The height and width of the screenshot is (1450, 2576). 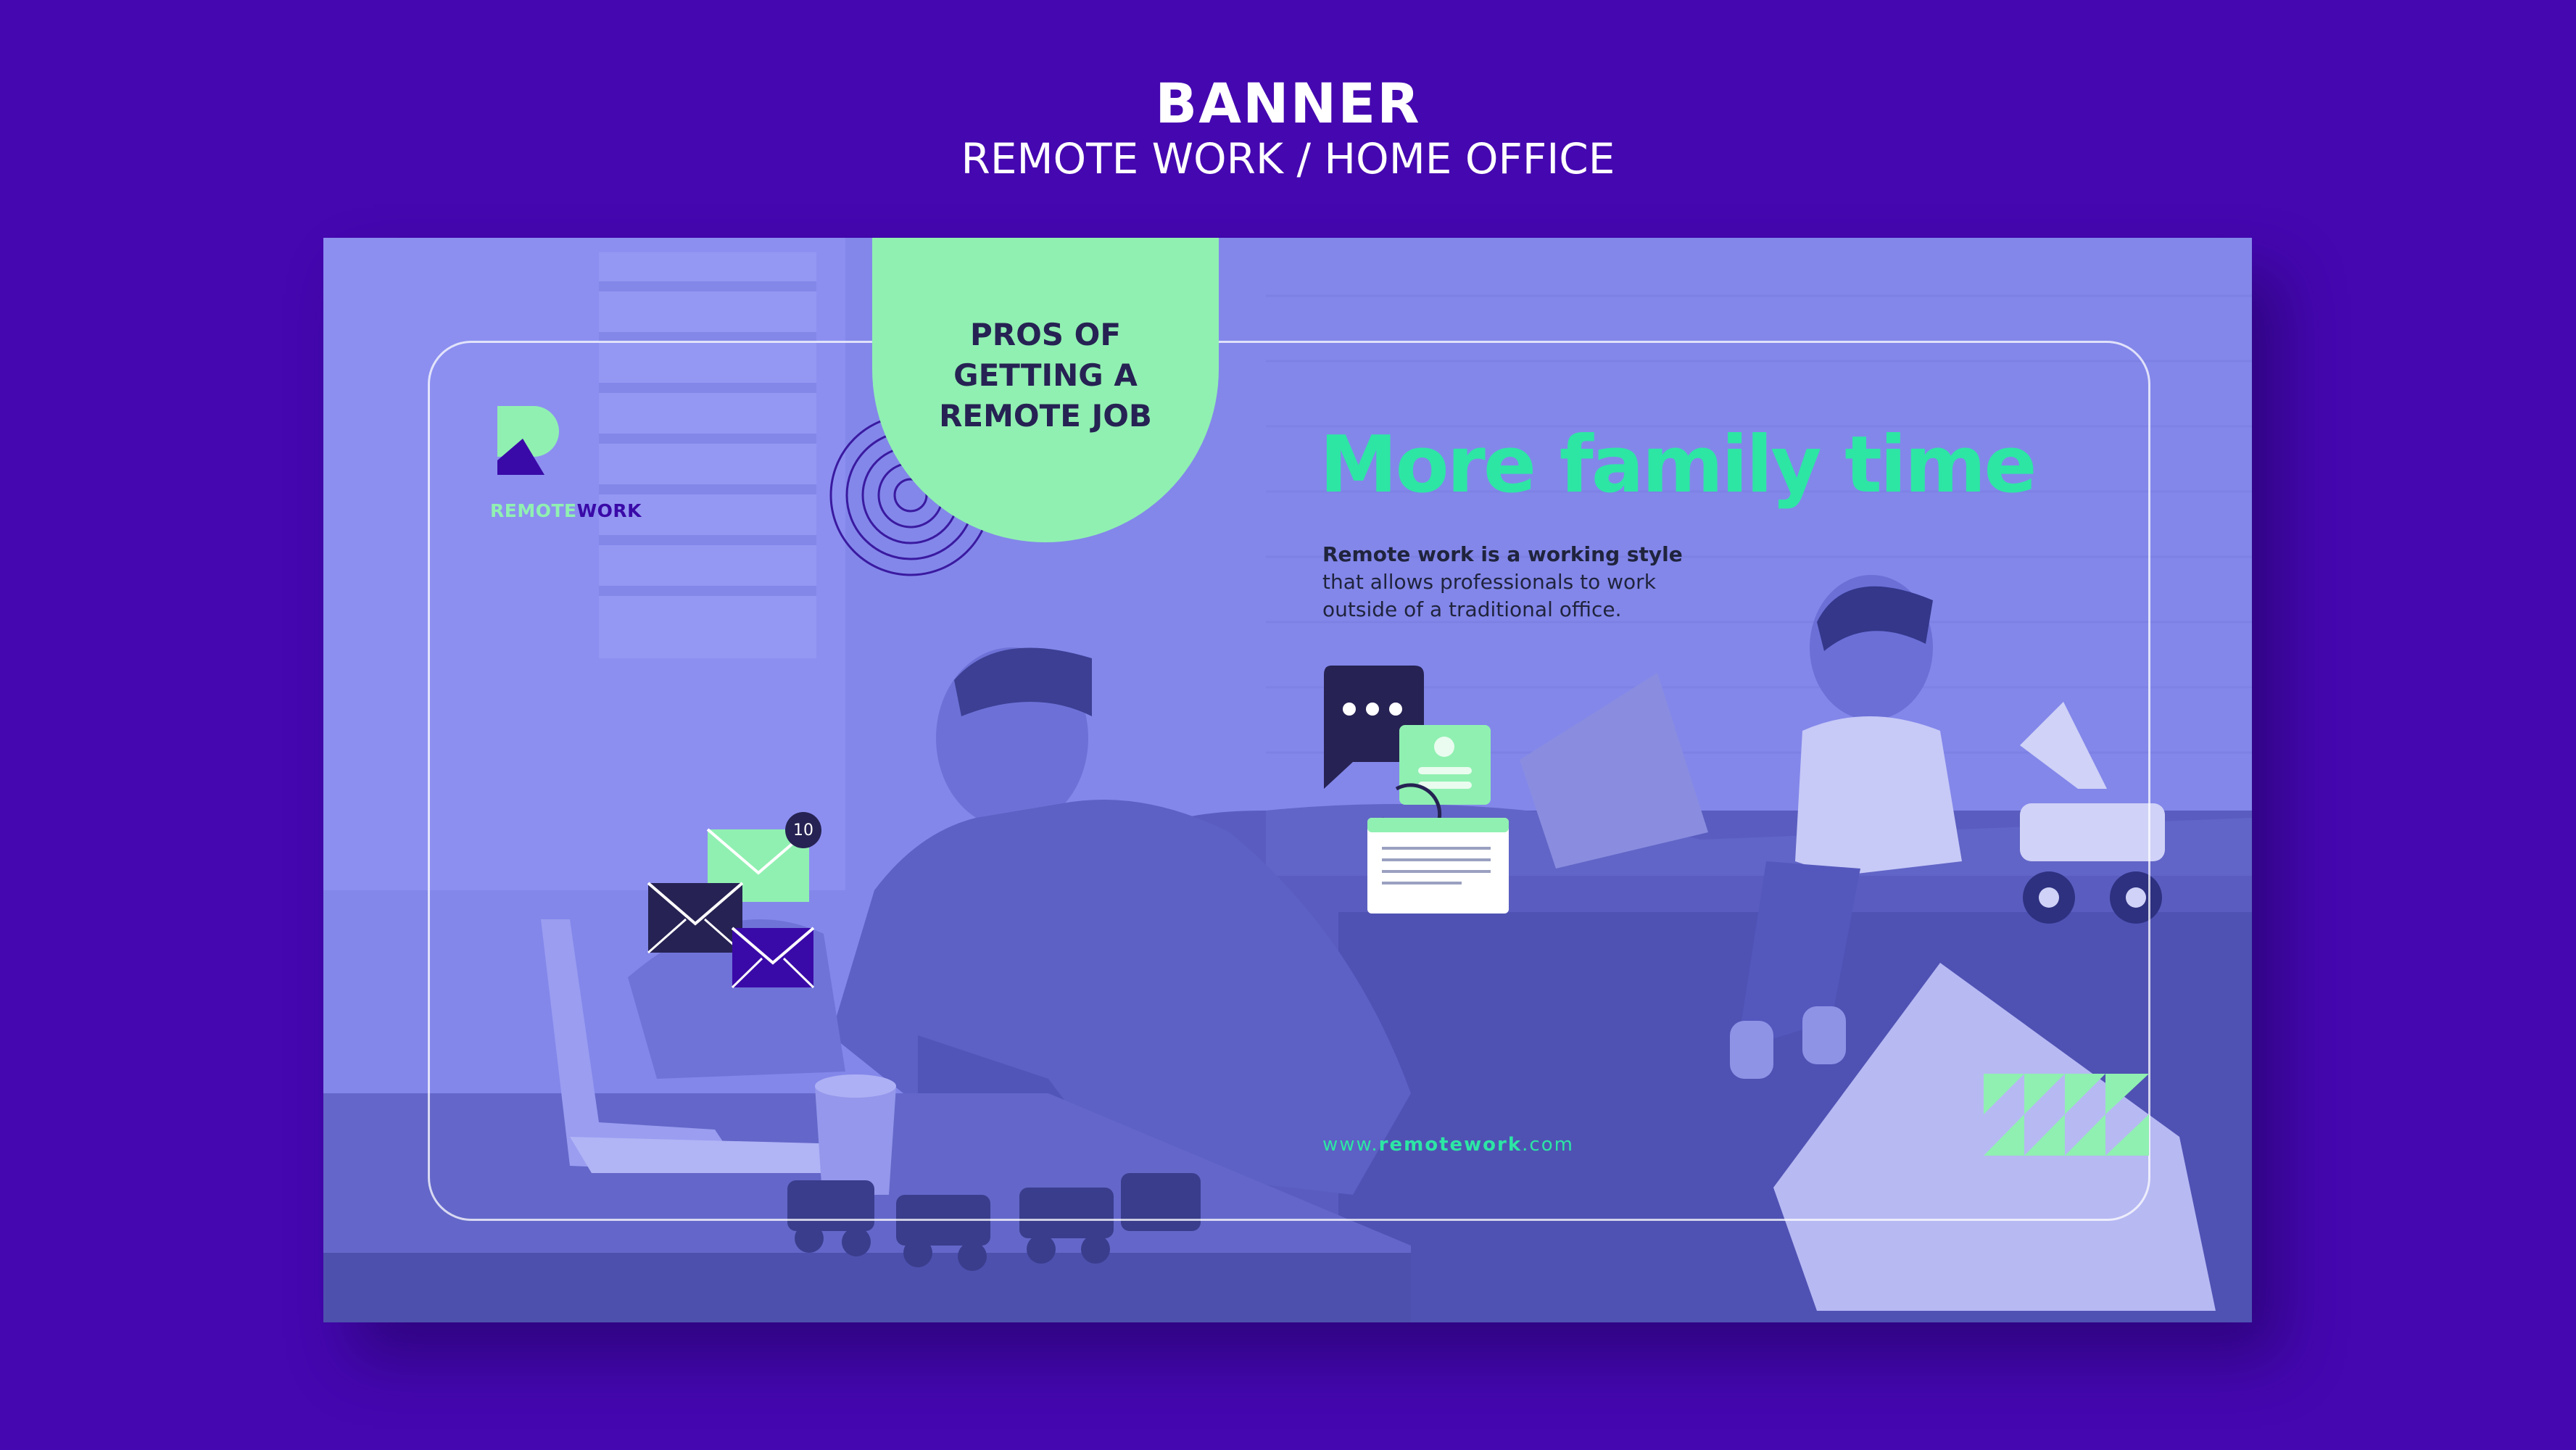 I want to click on mail-count-badge: 10, so click(x=803, y=830).